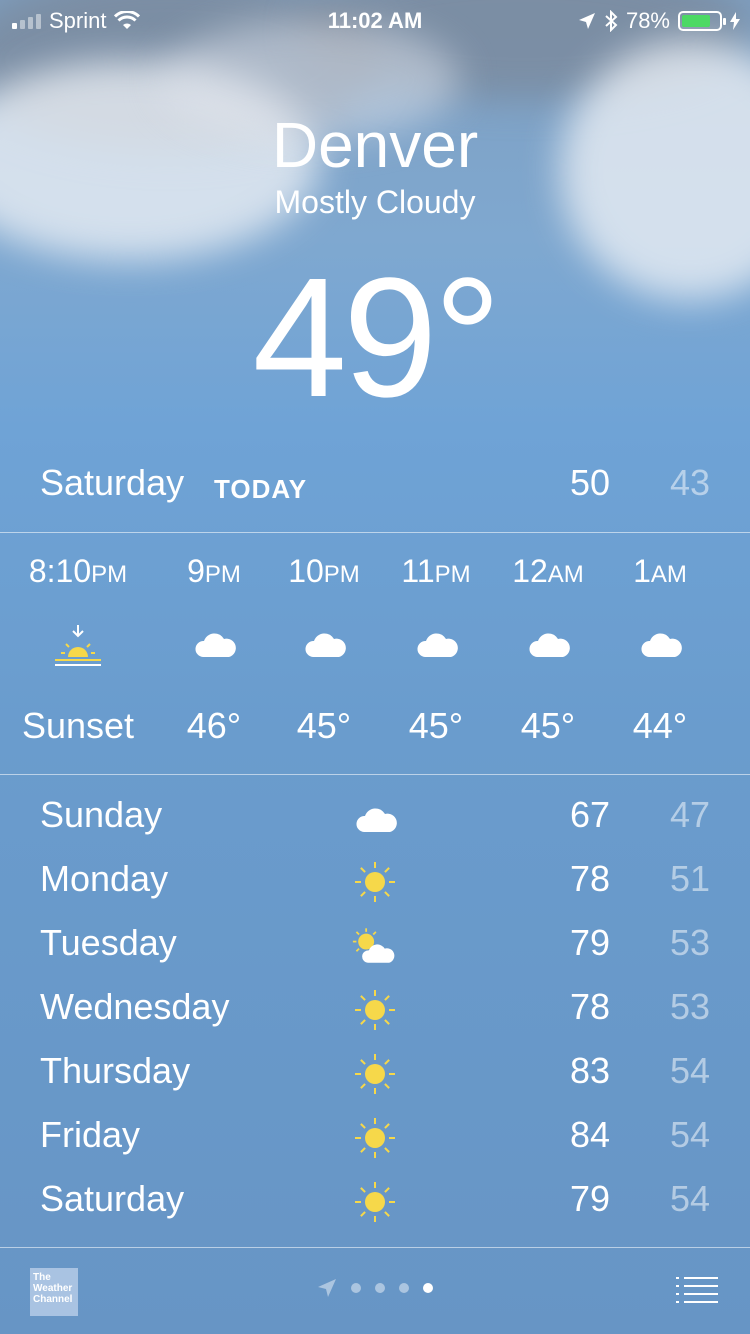 The width and height of the screenshot is (750, 1334). I want to click on status-bar: Sprint 11:02 AM 78%, so click(375, 20).